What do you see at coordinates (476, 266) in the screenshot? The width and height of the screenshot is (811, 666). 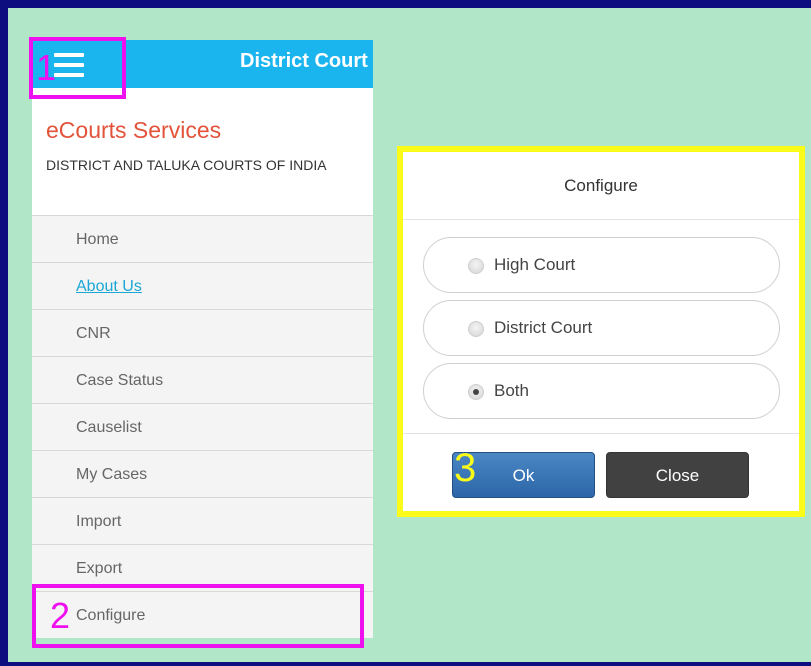 I see `radio-high-court` at bounding box center [476, 266].